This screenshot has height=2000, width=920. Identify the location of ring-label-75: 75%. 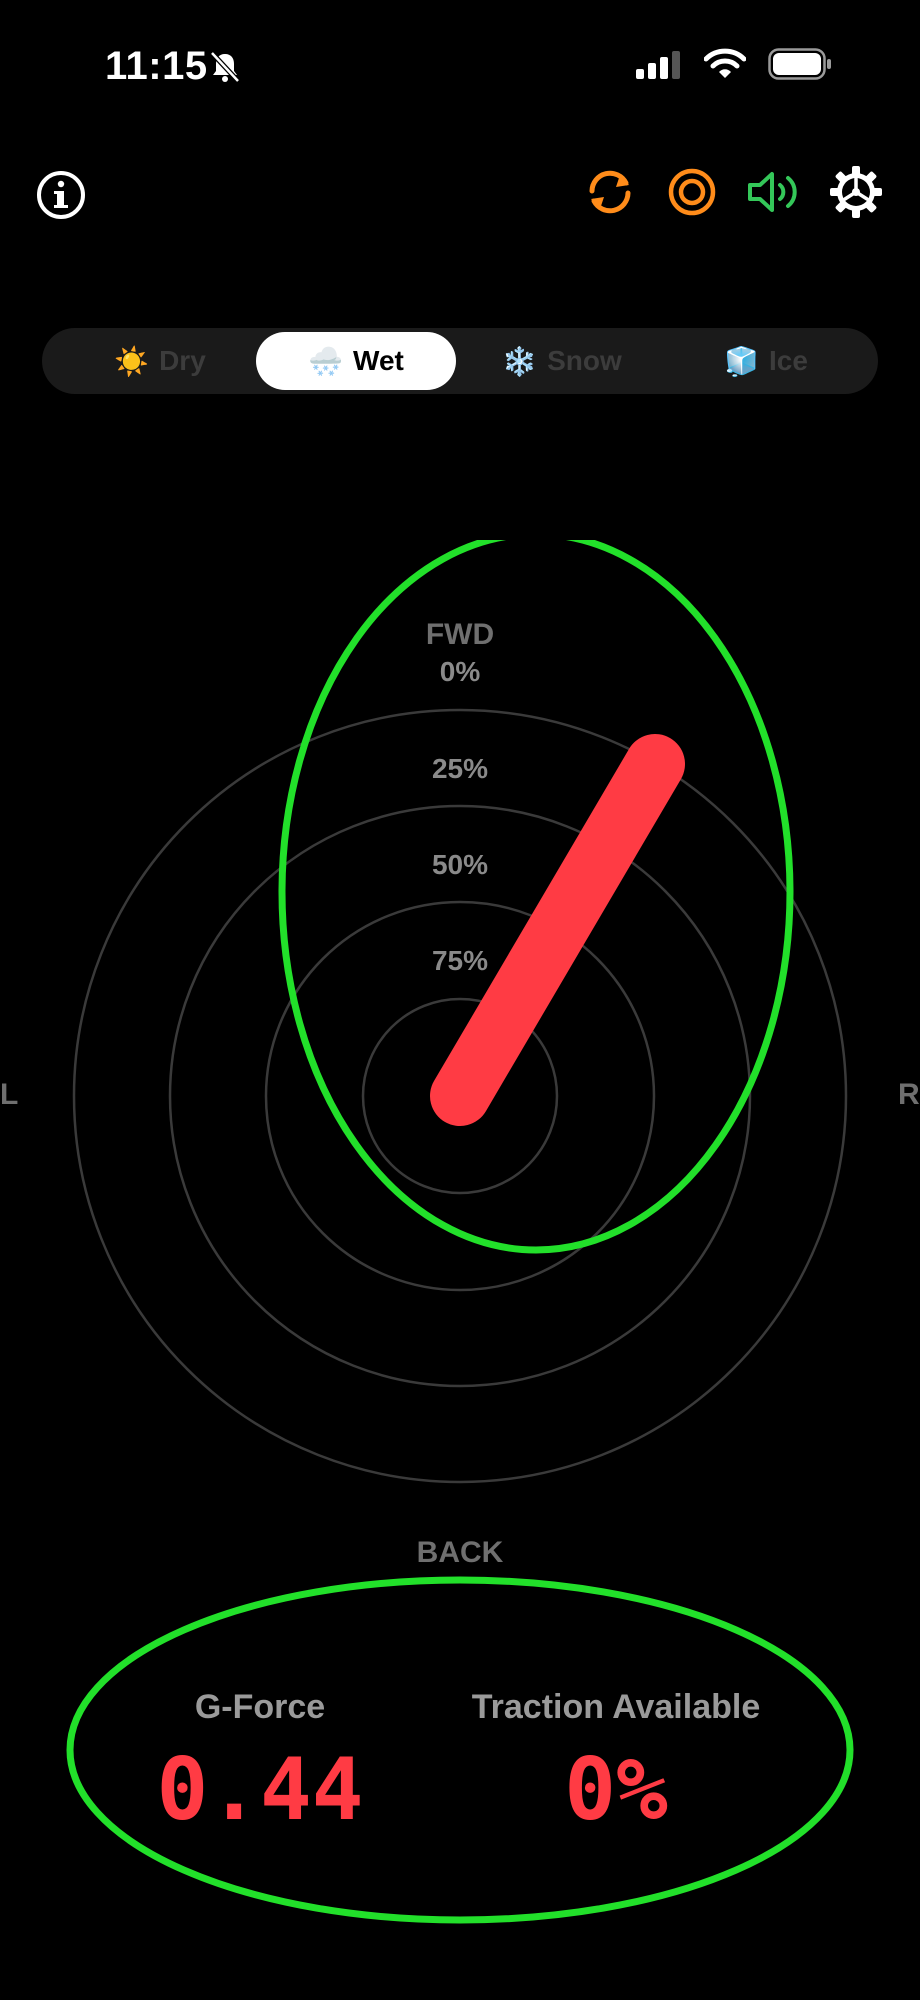
(460, 960).